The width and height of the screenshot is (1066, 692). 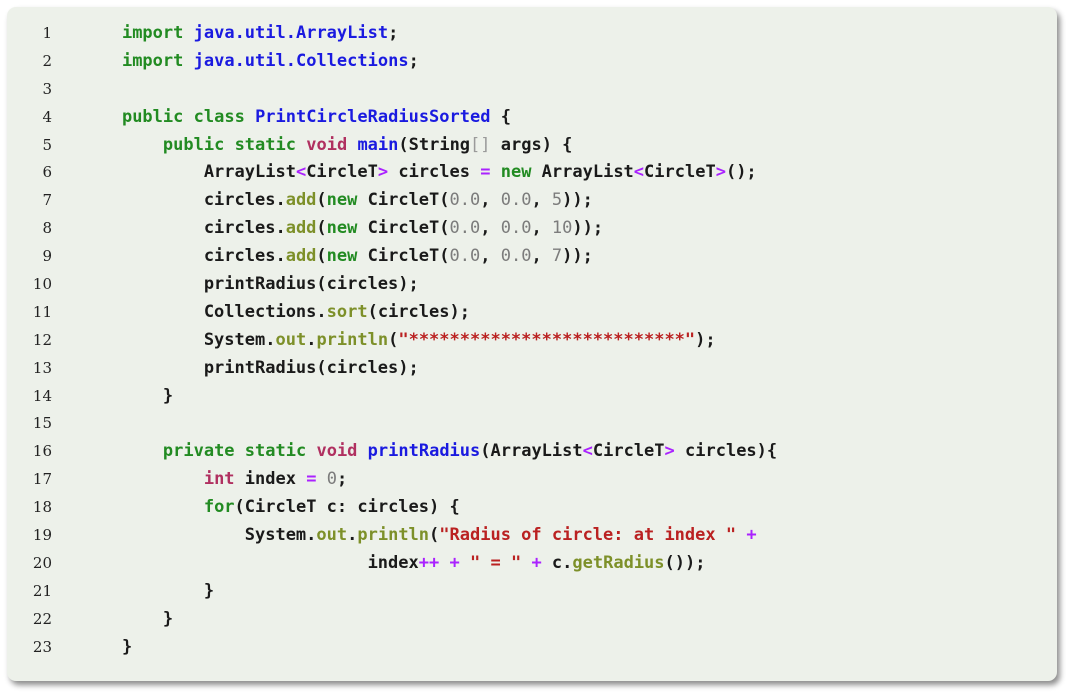 What do you see at coordinates (726, 451) in the screenshot?
I see `code-token: circles){` at bounding box center [726, 451].